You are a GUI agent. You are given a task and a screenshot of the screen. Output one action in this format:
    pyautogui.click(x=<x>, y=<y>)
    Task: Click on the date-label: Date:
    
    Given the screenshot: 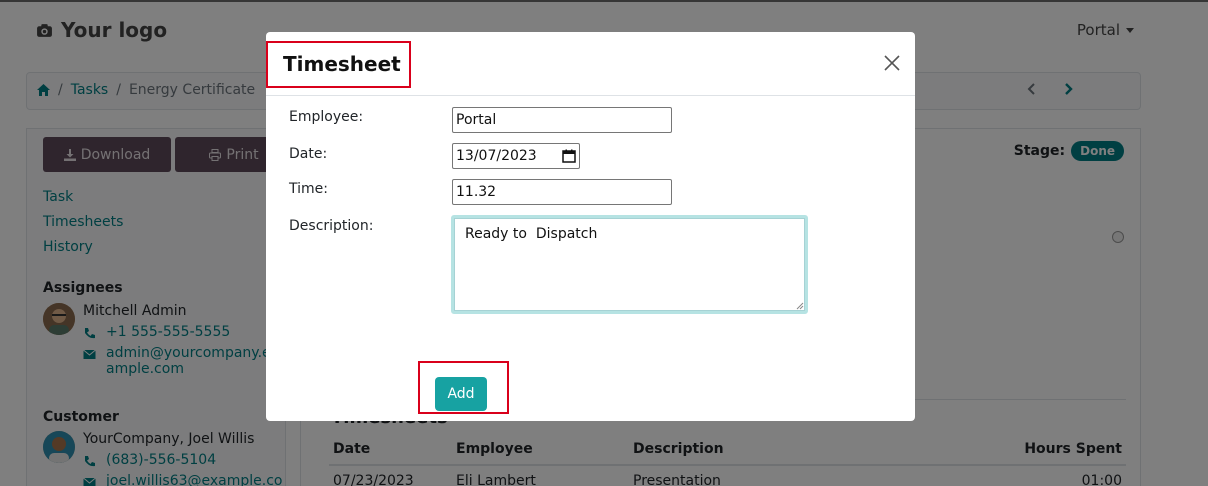 What is the action you would take?
    pyautogui.click(x=308, y=154)
    